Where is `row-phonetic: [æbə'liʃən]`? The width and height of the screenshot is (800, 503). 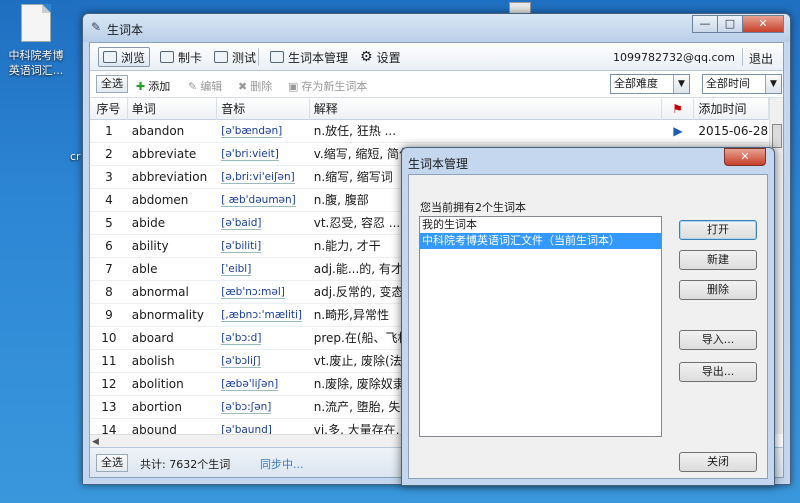
row-phonetic: [æbə'liʃən] is located at coordinates (263, 384).